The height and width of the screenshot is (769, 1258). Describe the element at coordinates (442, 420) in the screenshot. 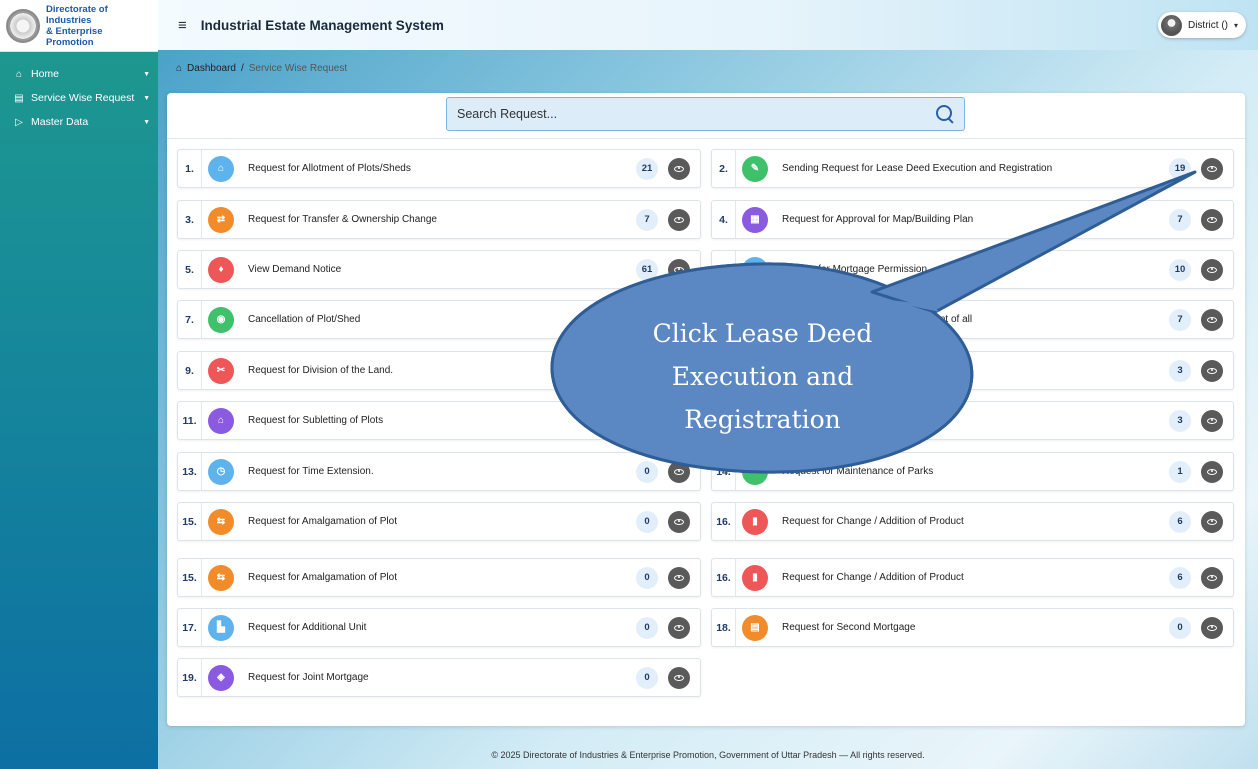

I see `service-label: Request for Subletting of Plots` at that location.